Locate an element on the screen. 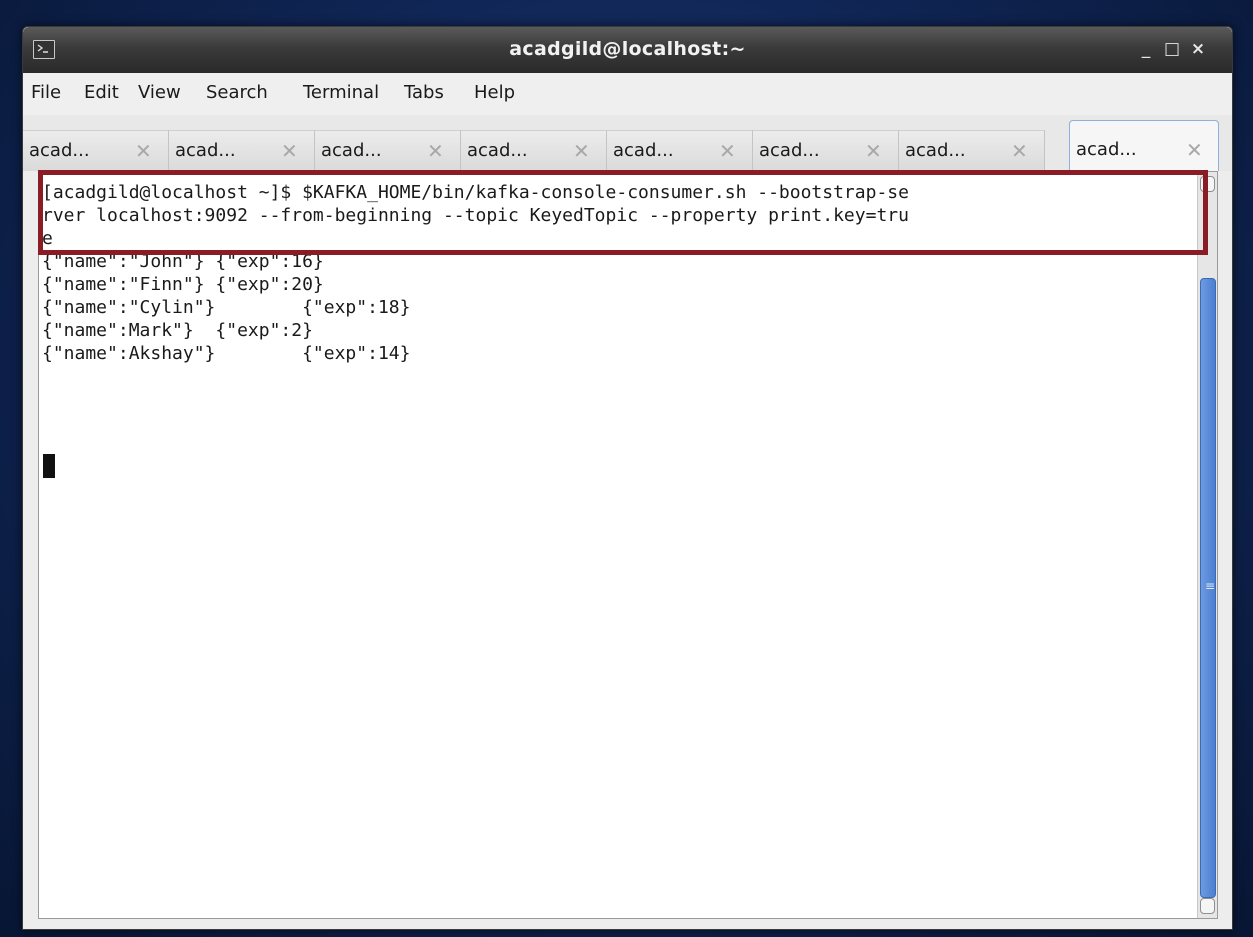  output-line: {"name":Mark"} {"exp":2} is located at coordinates (177, 330).